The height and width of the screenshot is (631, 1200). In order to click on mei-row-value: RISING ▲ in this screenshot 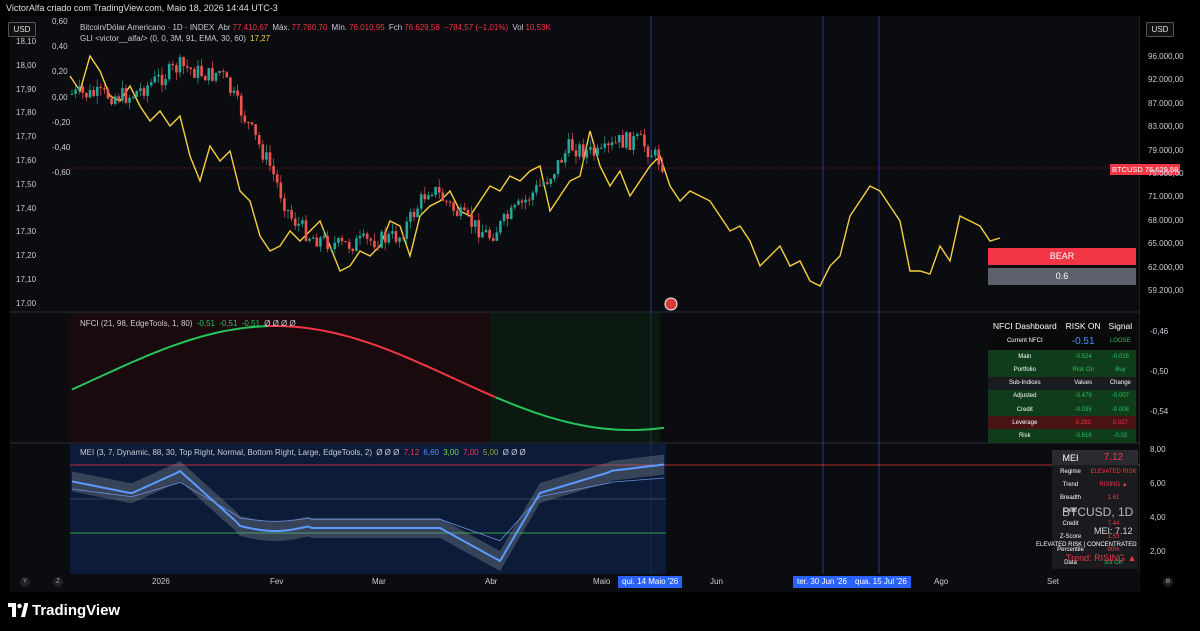, I will do `click(1113, 484)`.